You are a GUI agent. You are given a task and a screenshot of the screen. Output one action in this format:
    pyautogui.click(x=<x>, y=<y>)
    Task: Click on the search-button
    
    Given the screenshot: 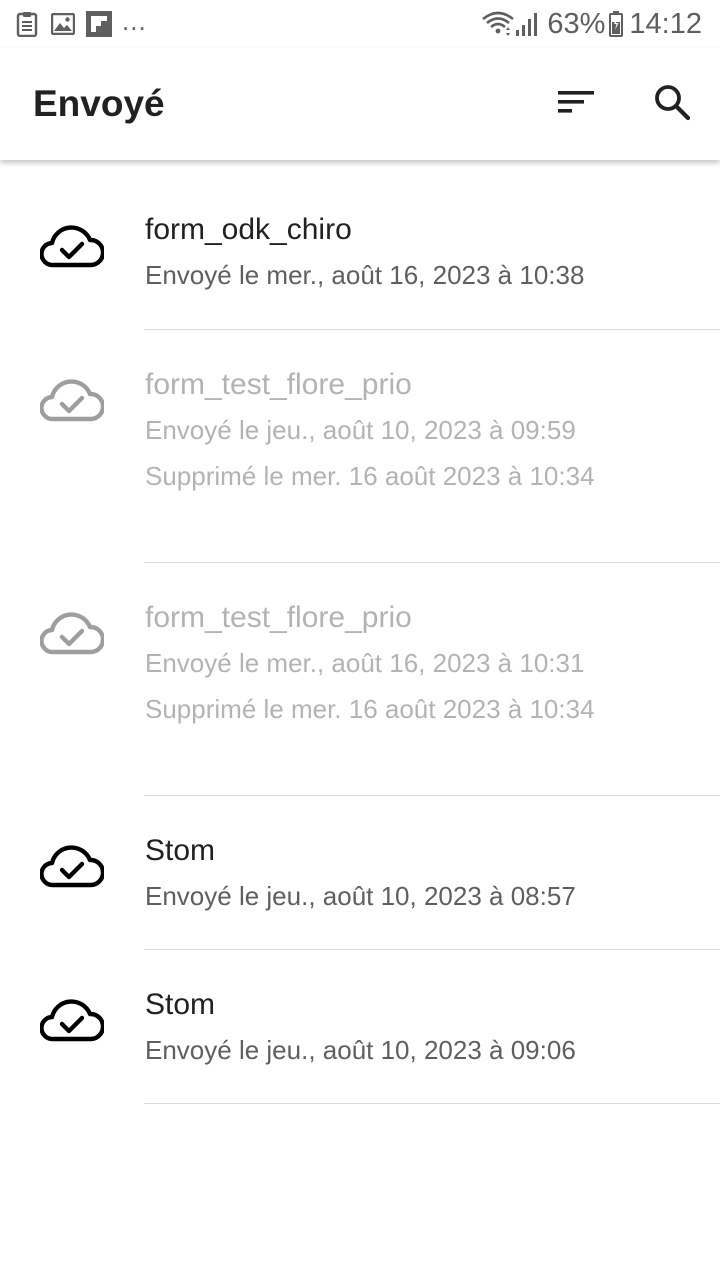 What is the action you would take?
    pyautogui.click(x=672, y=104)
    